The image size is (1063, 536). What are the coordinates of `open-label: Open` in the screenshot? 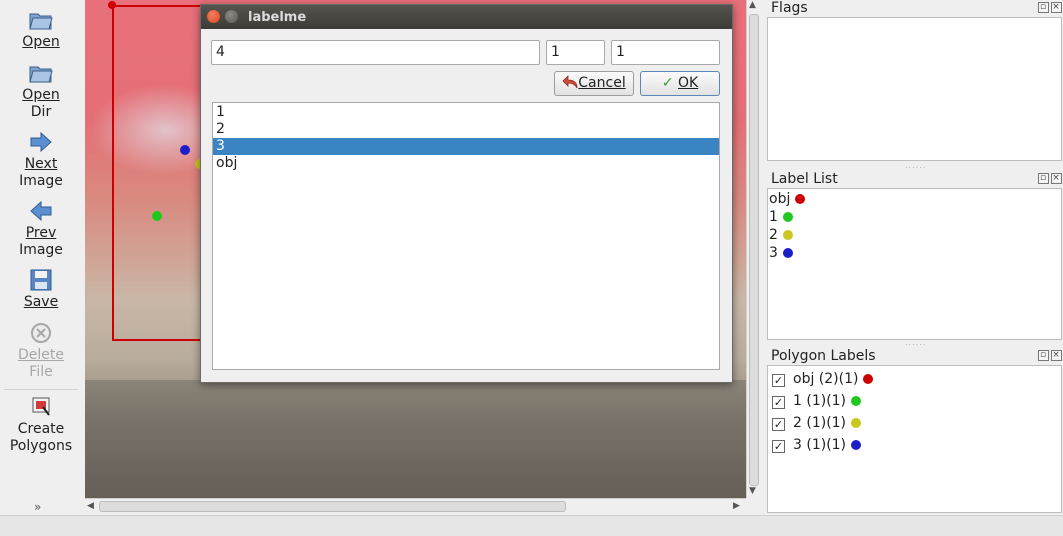 It's located at (41, 42).